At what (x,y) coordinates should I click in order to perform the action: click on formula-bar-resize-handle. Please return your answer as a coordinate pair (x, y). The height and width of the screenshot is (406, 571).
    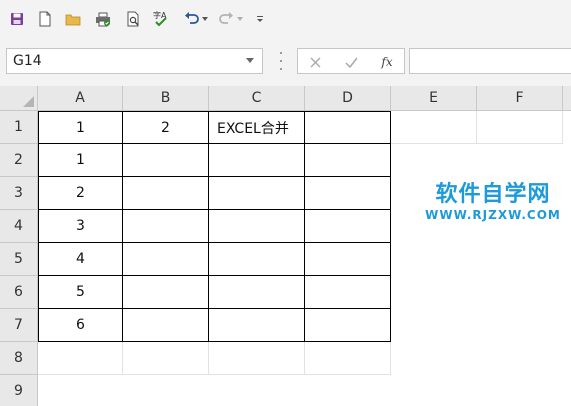
    Looking at the image, I should click on (281, 61).